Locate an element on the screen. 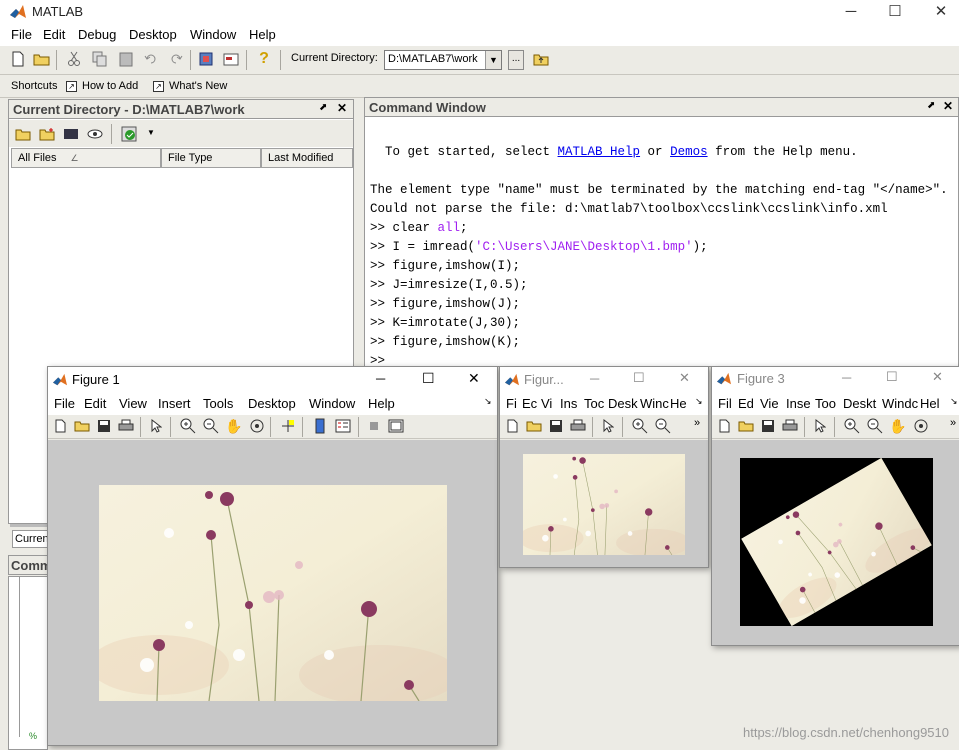 The width and height of the screenshot is (959, 750). parent-folder-icon is located at coordinates (23, 134).